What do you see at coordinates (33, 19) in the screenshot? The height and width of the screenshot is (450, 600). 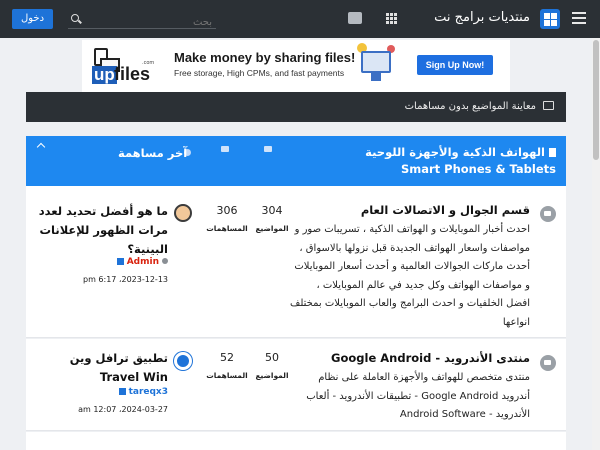 I see `login-button: دخول` at bounding box center [33, 19].